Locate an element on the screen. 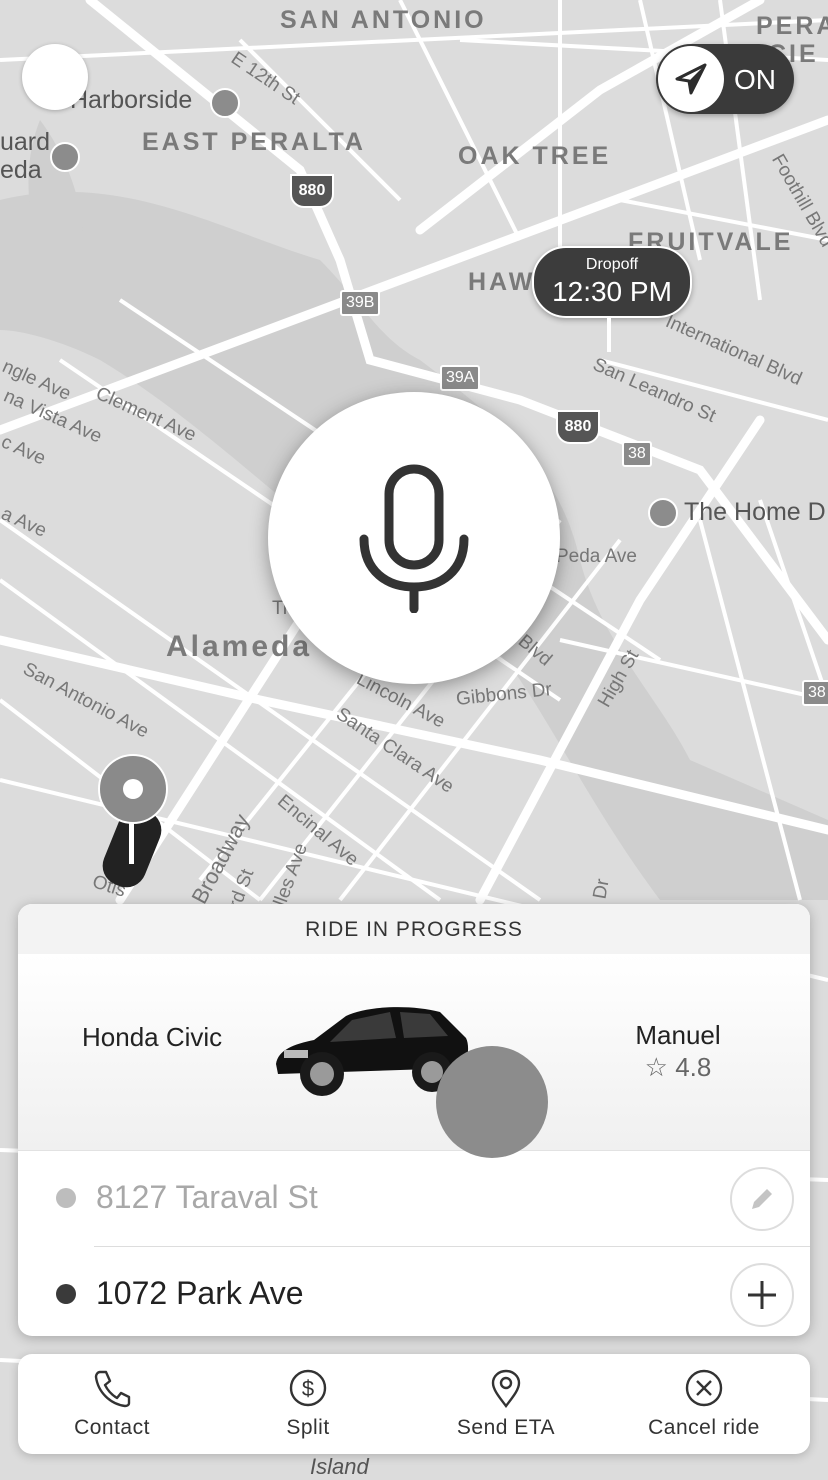  map-label-street: Peda Ave is located at coordinates (597, 556).